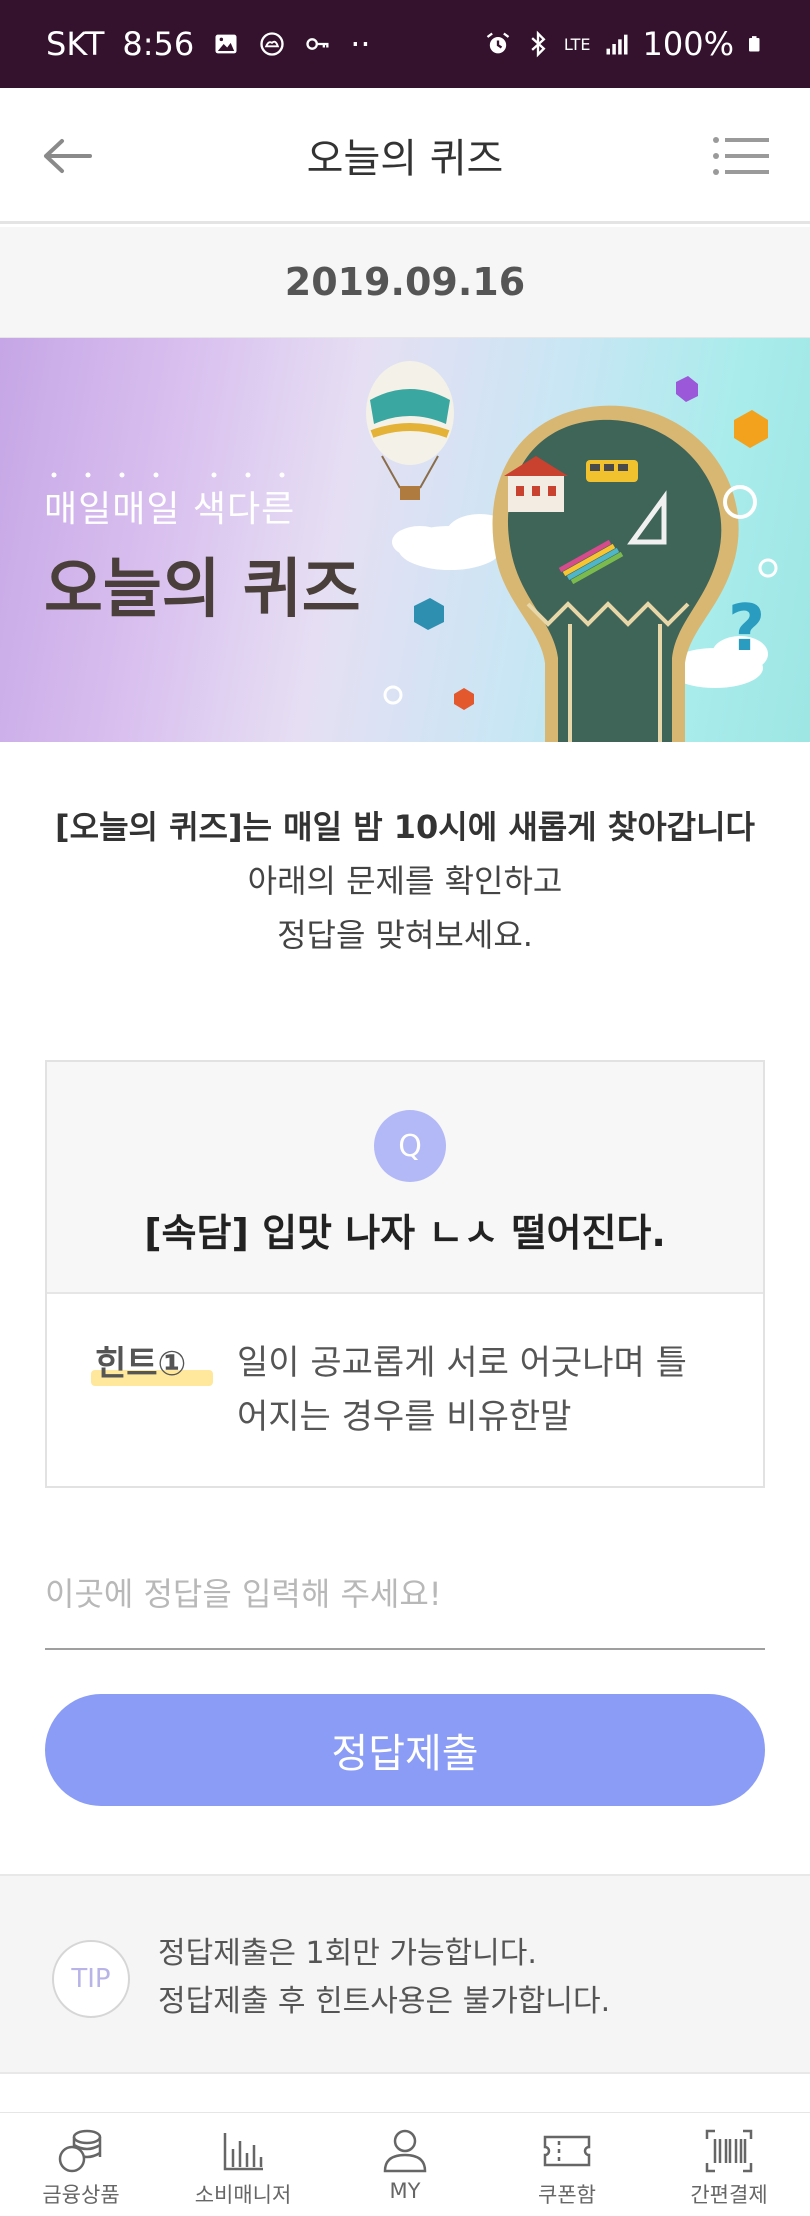  What do you see at coordinates (384, 2001) in the screenshot?
I see `tip-line-2: 정답제출 후 힌트사용은 불가합니다.` at bounding box center [384, 2001].